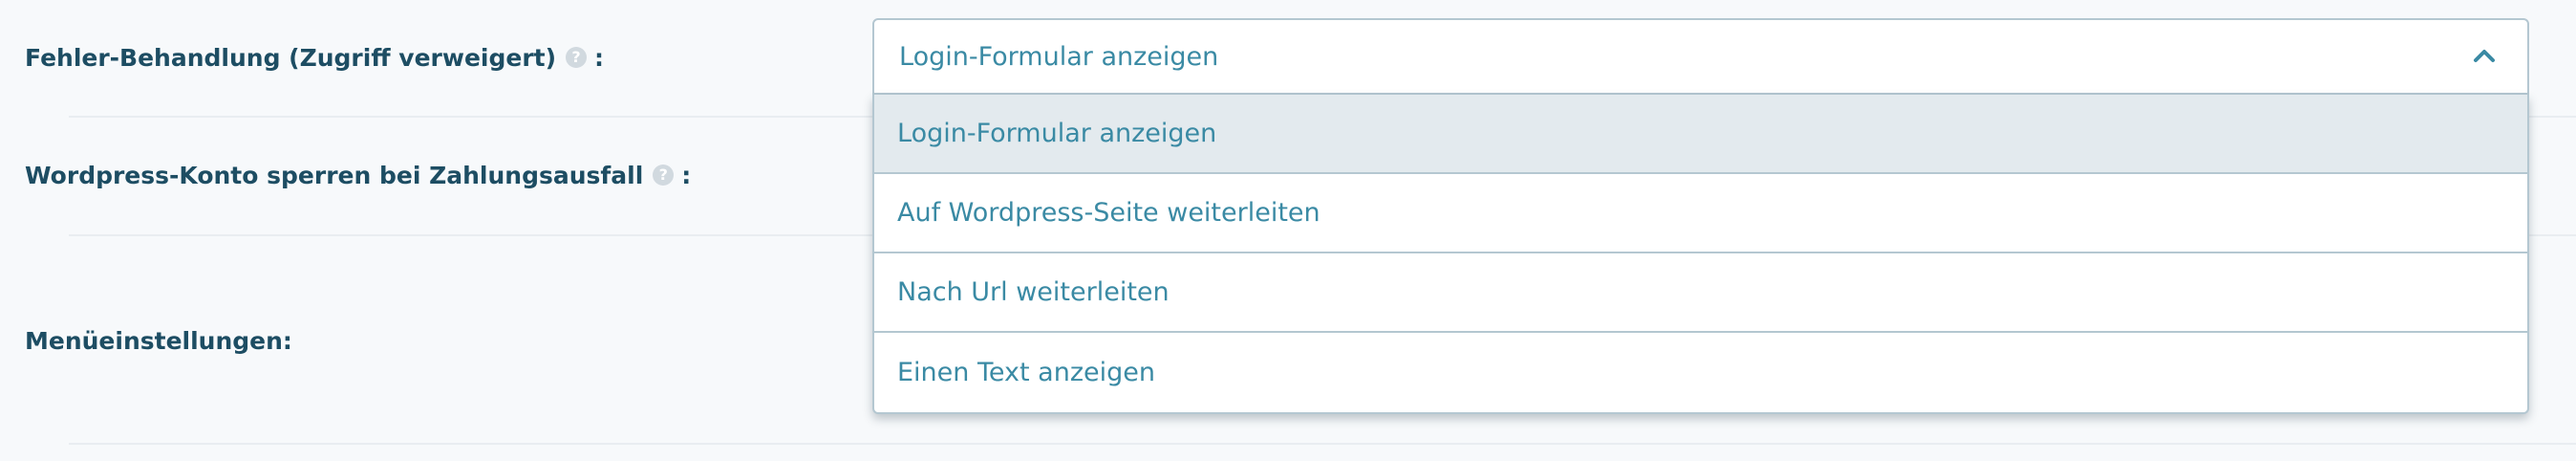 This screenshot has height=461, width=2576. What do you see at coordinates (1700, 135) in the screenshot?
I see `dropdown-option-login-form: Login-Formular anzeigen` at bounding box center [1700, 135].